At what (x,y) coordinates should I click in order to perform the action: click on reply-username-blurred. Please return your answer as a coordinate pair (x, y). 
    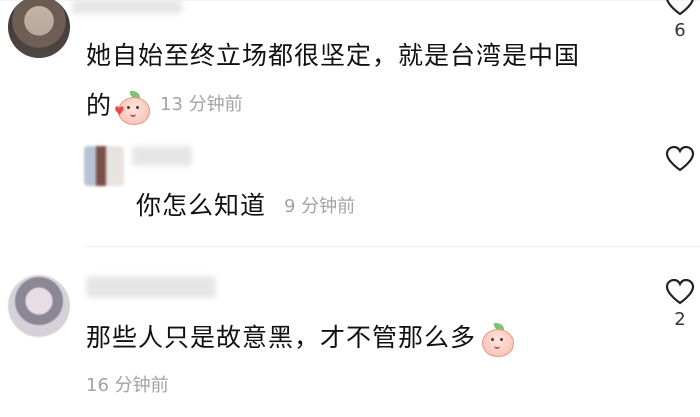
    Looking at the image, I should click on (162, 156).